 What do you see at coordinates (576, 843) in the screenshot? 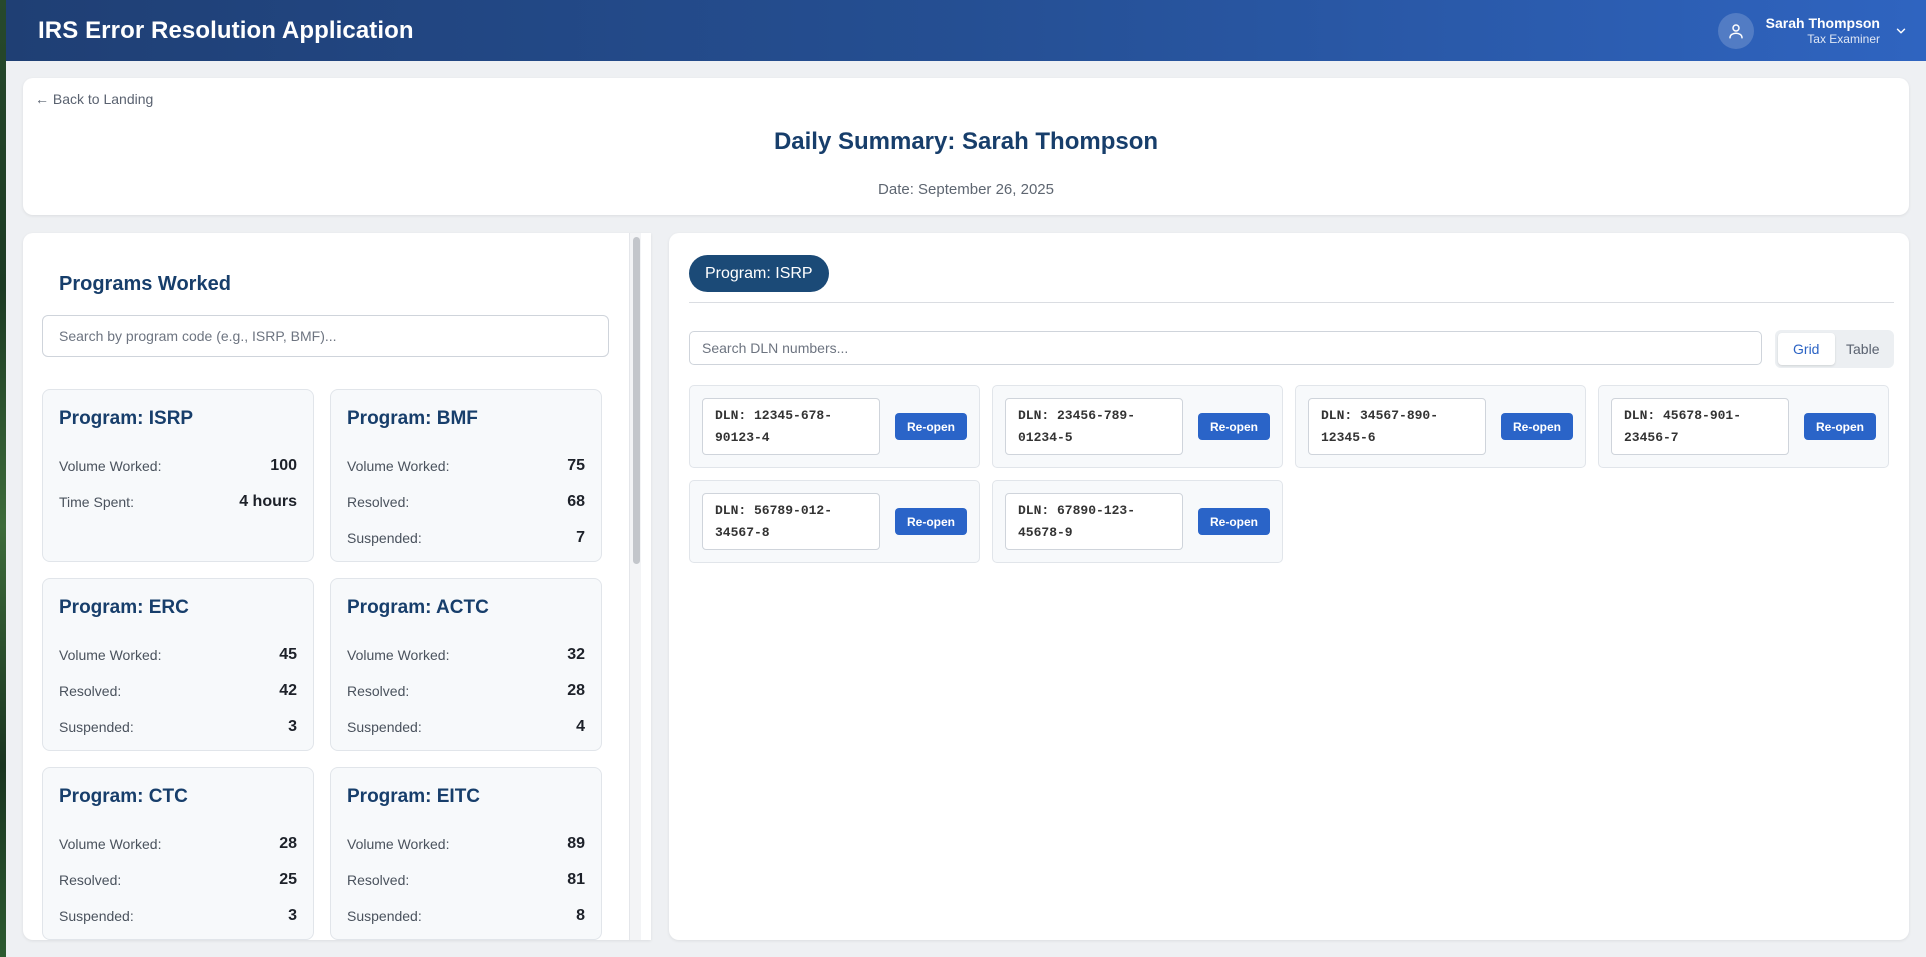
I see `stat-value: 89` at bounding box center [576, 843].